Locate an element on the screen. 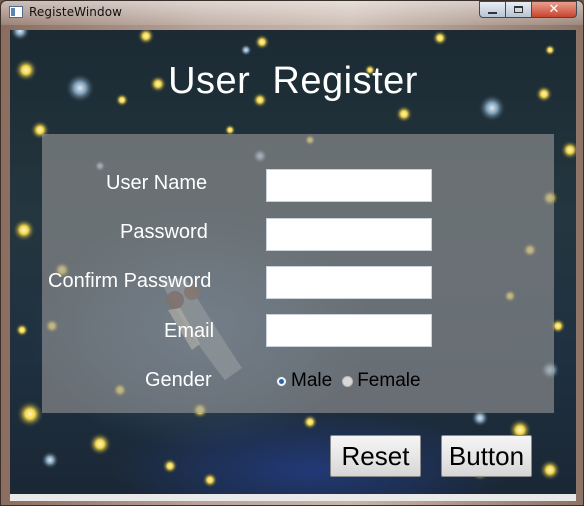 The width and height of the screenshot is (584, 506). confirm-password-label: Confirm Password is located at coordinates (130, 281).